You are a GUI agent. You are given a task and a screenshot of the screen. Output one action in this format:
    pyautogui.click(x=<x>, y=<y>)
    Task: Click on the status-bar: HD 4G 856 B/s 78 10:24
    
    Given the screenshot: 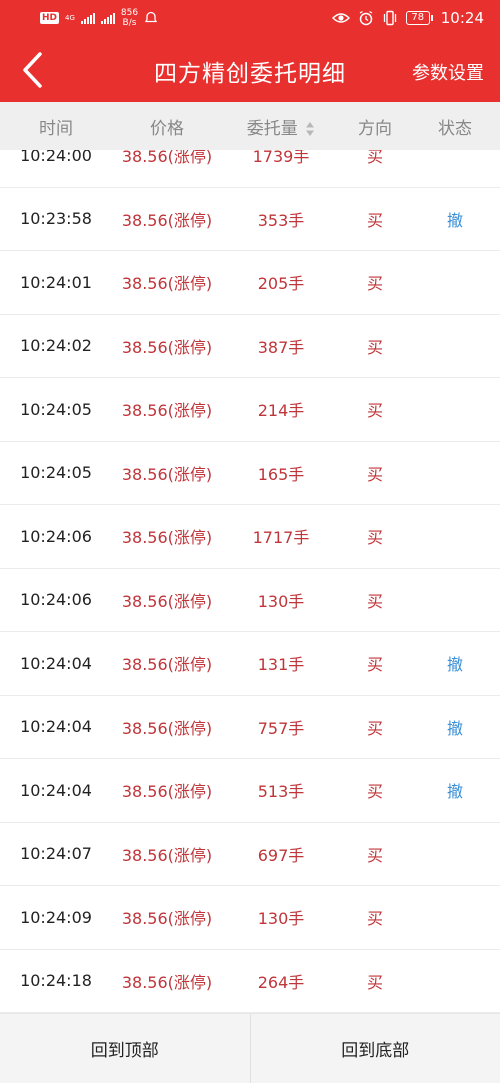 What is the action you would take?
    pyautogui.click(x=250, y=19)
    